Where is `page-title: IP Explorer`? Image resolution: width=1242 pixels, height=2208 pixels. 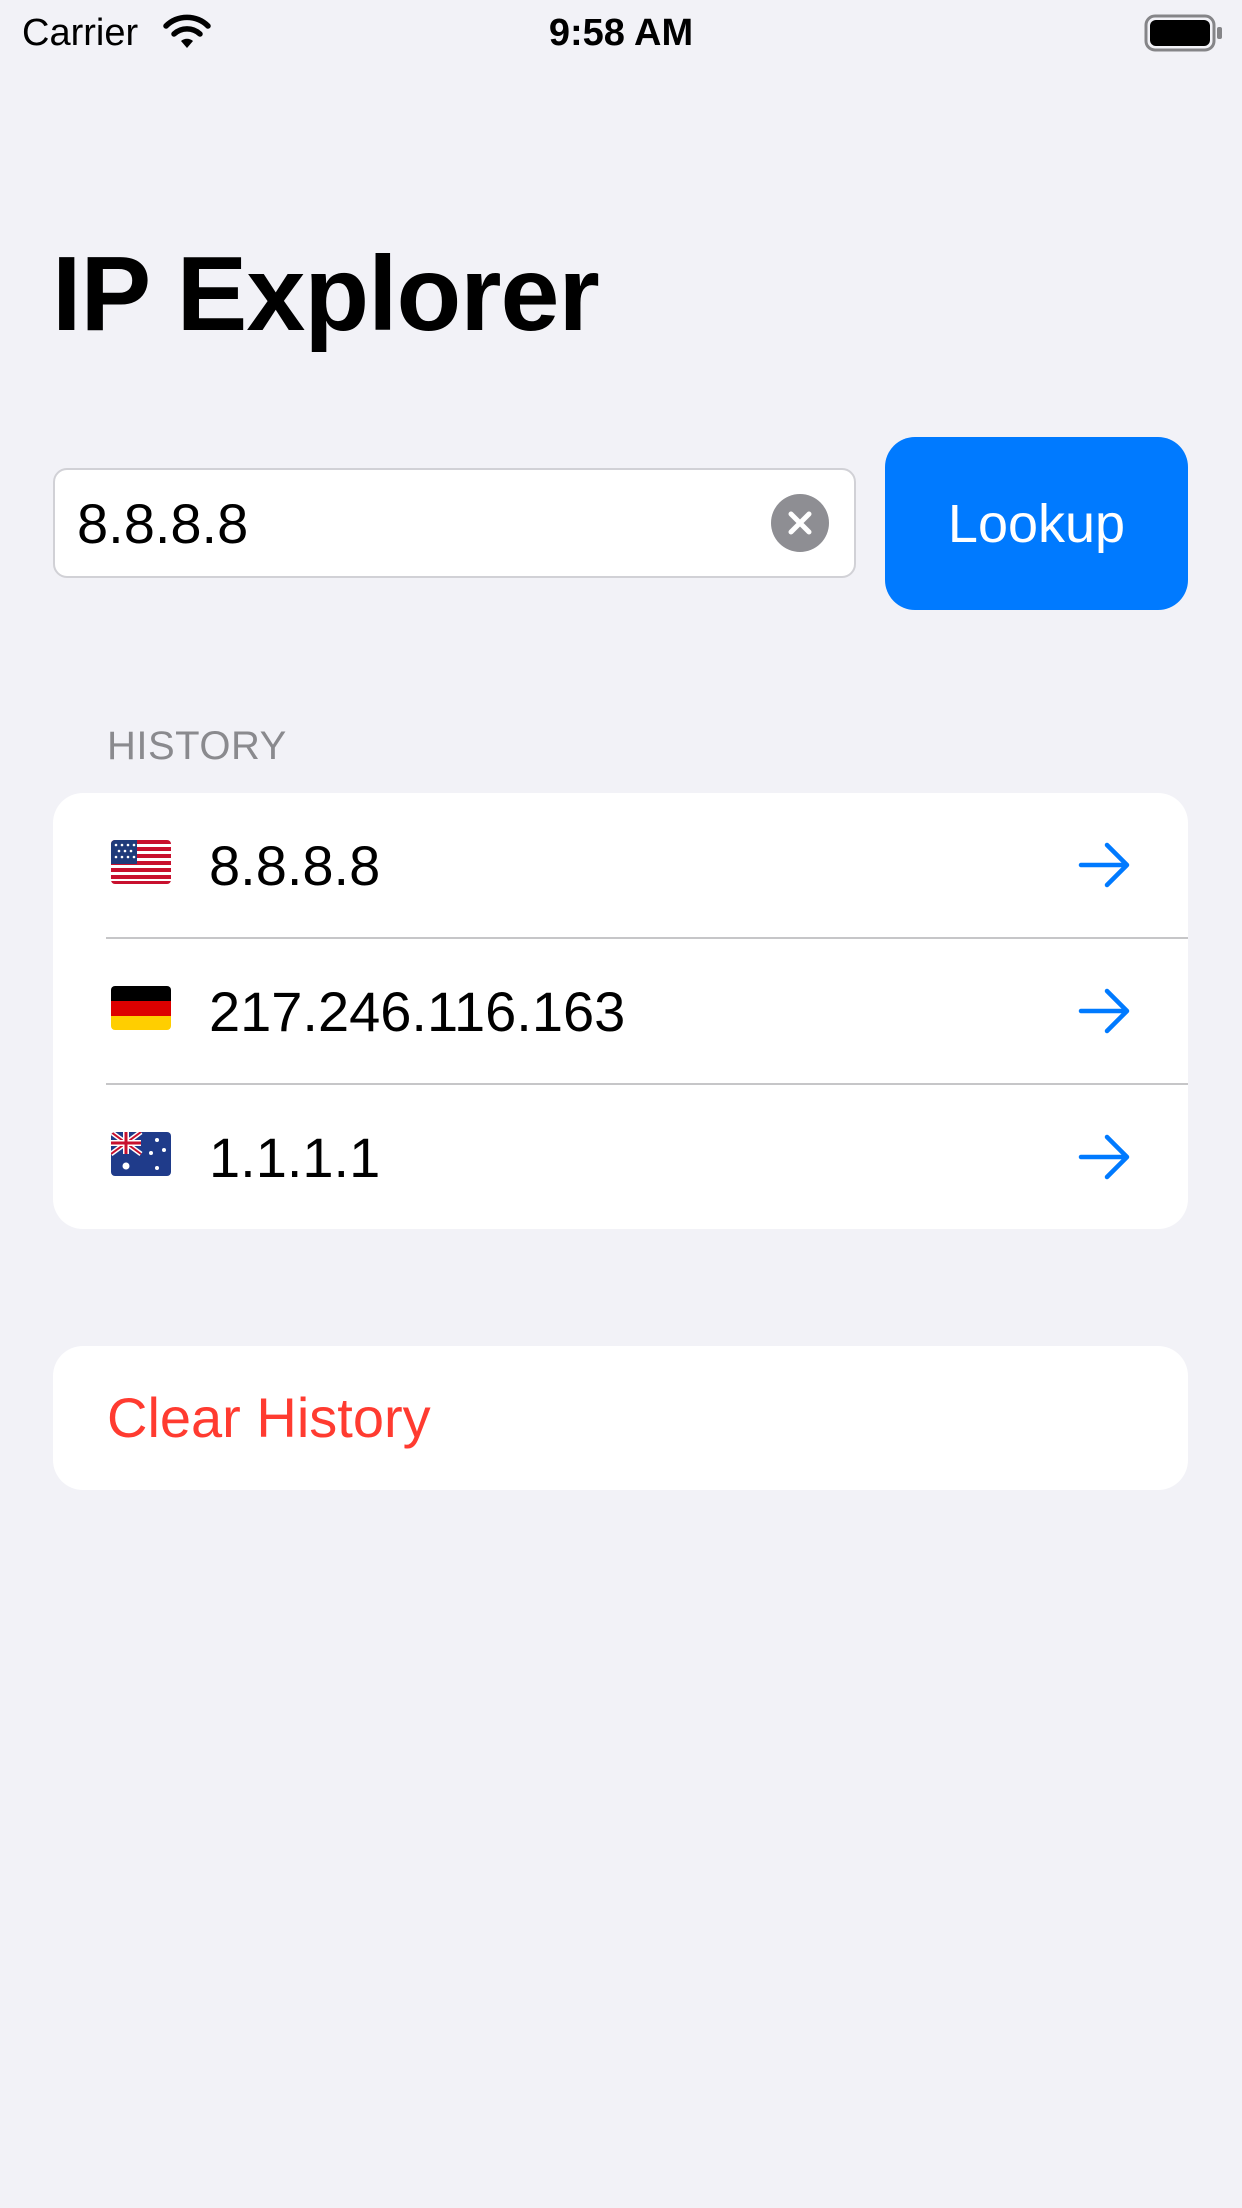 page-title: IP Explorer is located at coordinates (326, 294).